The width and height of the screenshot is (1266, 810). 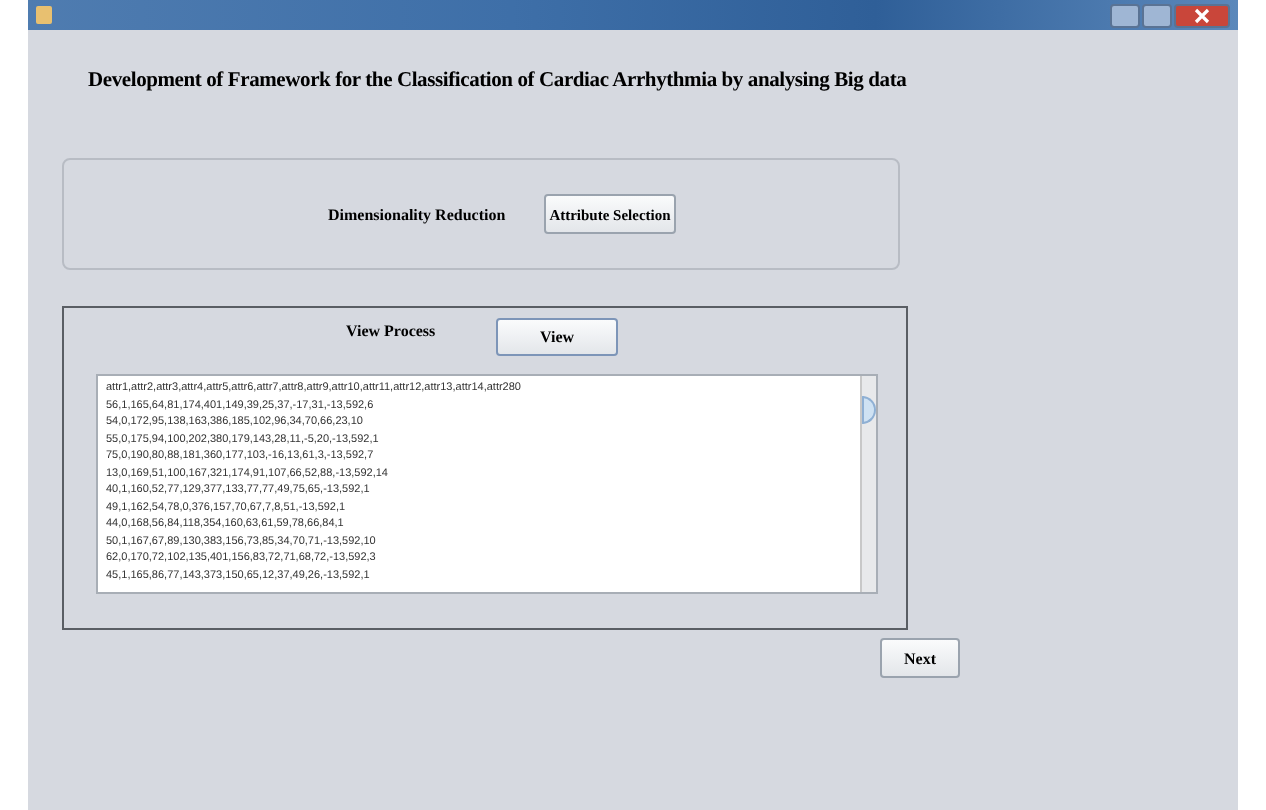 What do you see at coordinates (557, 336) in the screenshot?
I see `view-button: View` at bounding box center [557, 336].